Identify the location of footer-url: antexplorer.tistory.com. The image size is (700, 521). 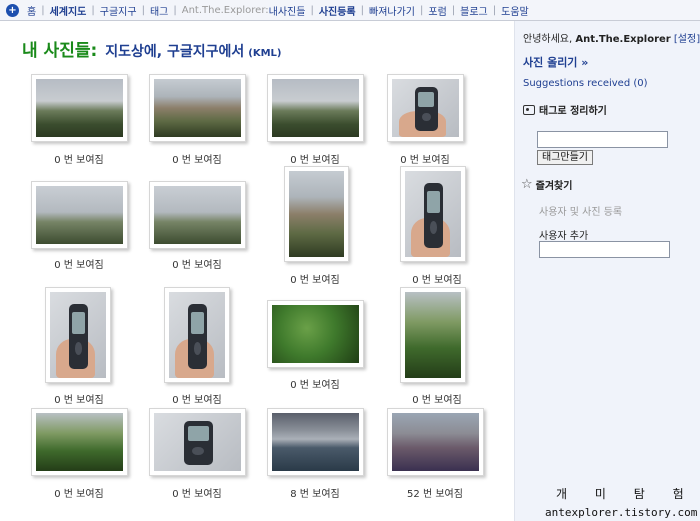
(621, 512).